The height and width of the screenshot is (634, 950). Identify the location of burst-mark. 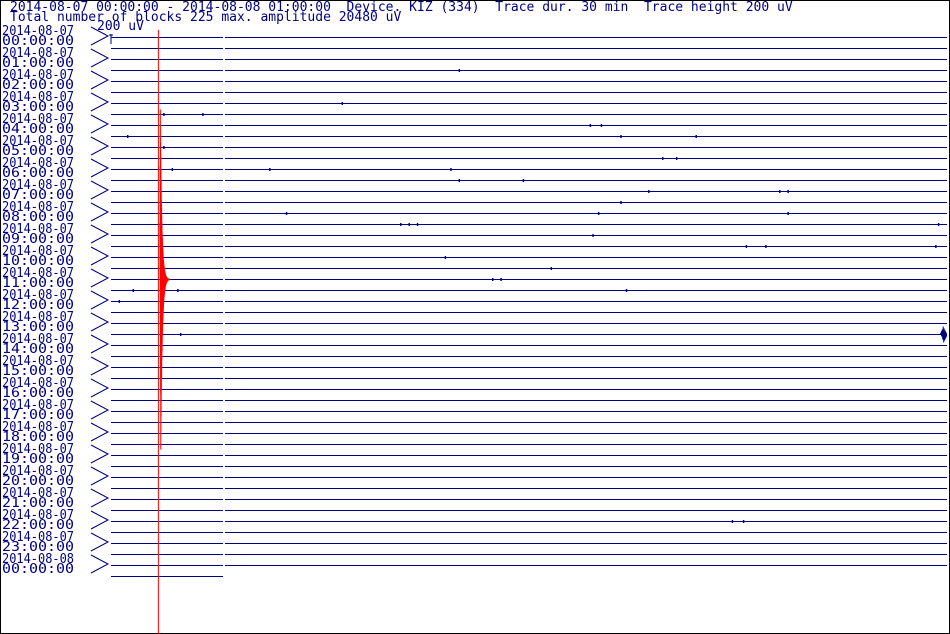
(943, 334).